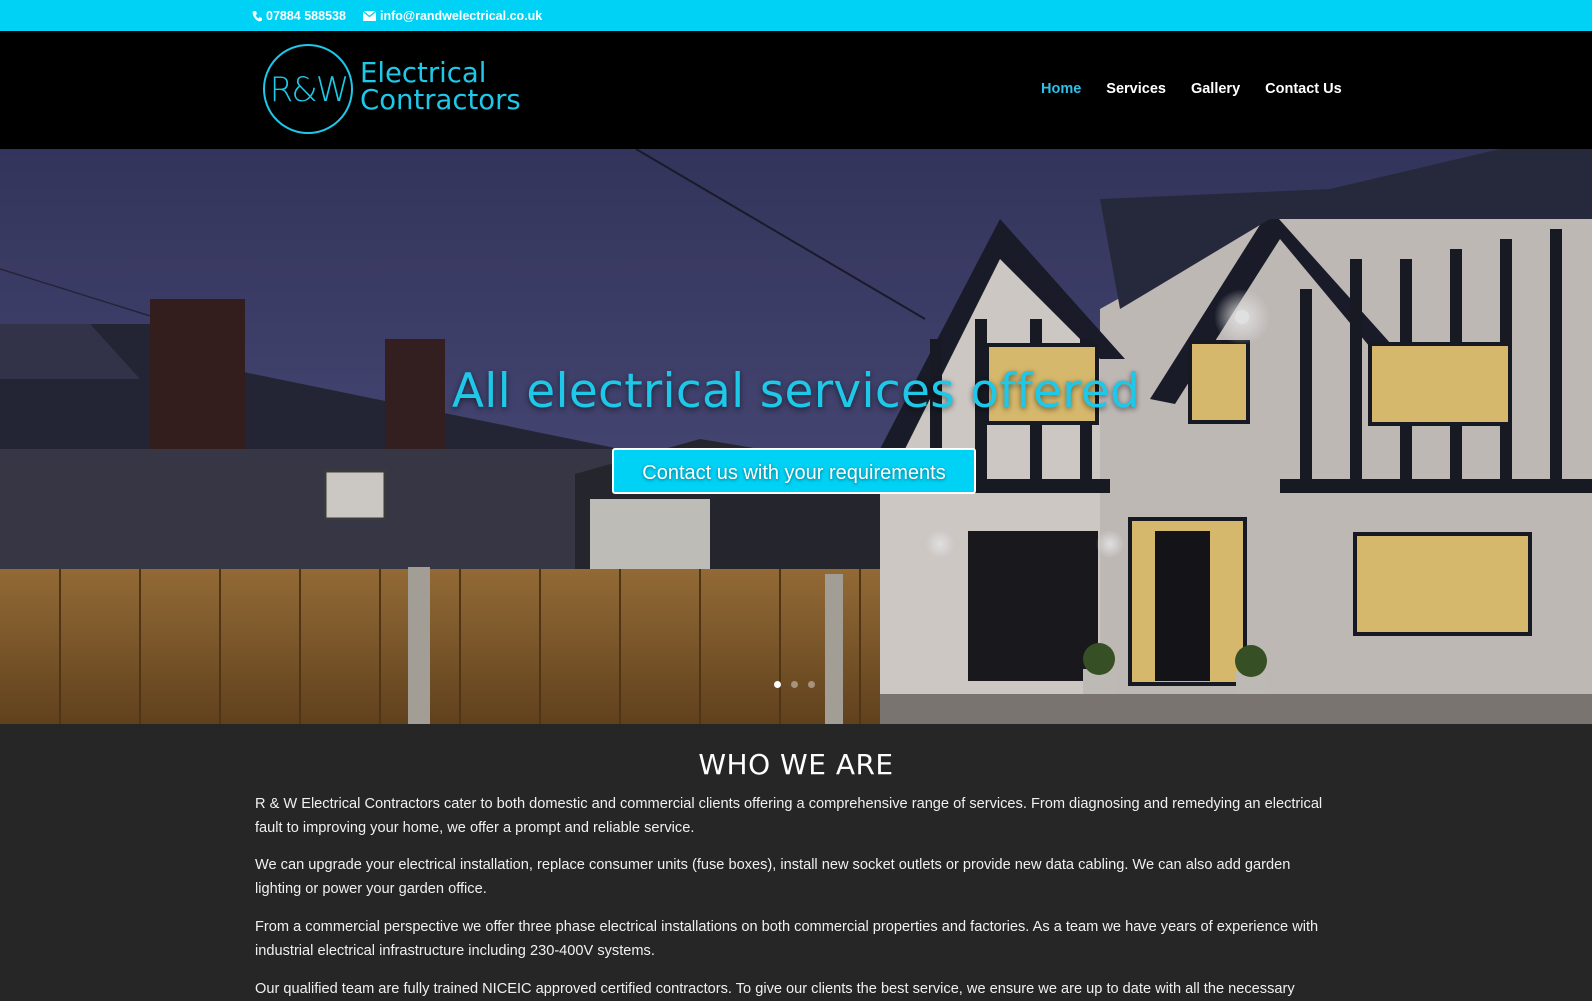 Image resolution: width=1592 pixels, height=1001 pixels. I want to click on phone-link: 07884 588538, so click(299, 16).